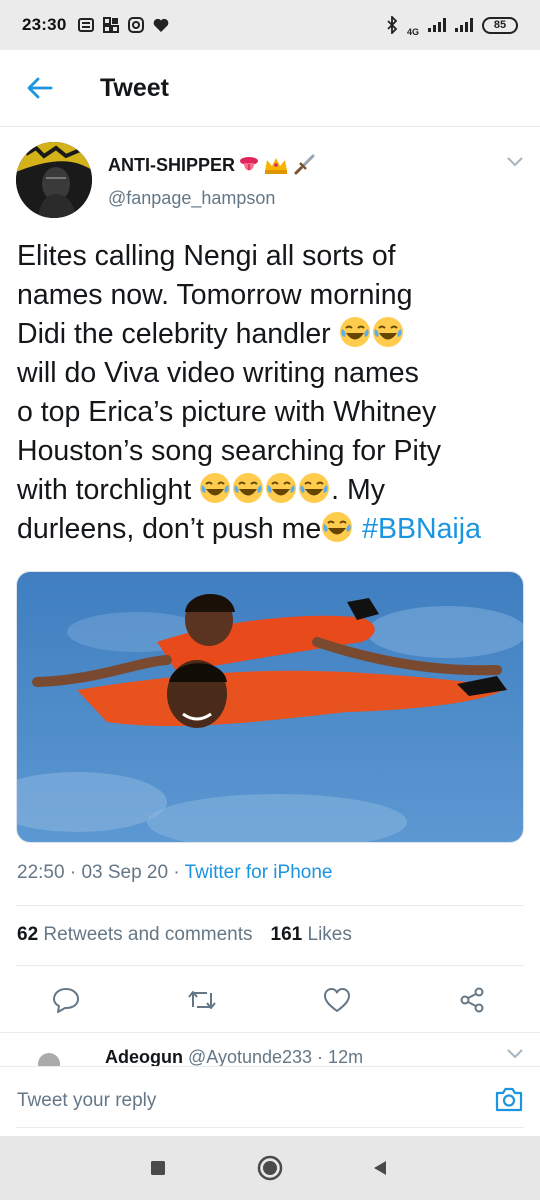 This screenshot has width=540, height=1200. I want to click on tweet-line: Houston’s song searching for Pity, so click(229, 451).